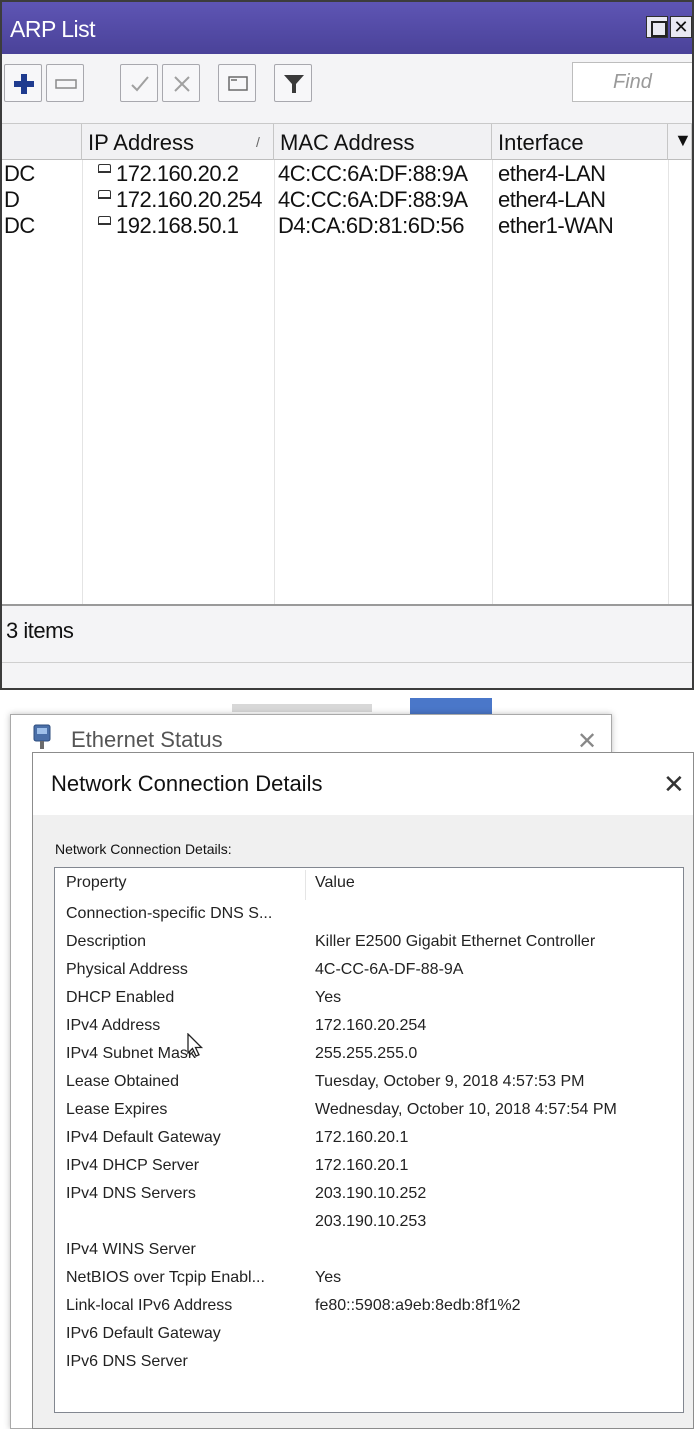 The width and height of the screenshot is (694, 1429). Describe the element at coordinates (347, 89) in the screenshot. I see `toolbar: Find` at that location.